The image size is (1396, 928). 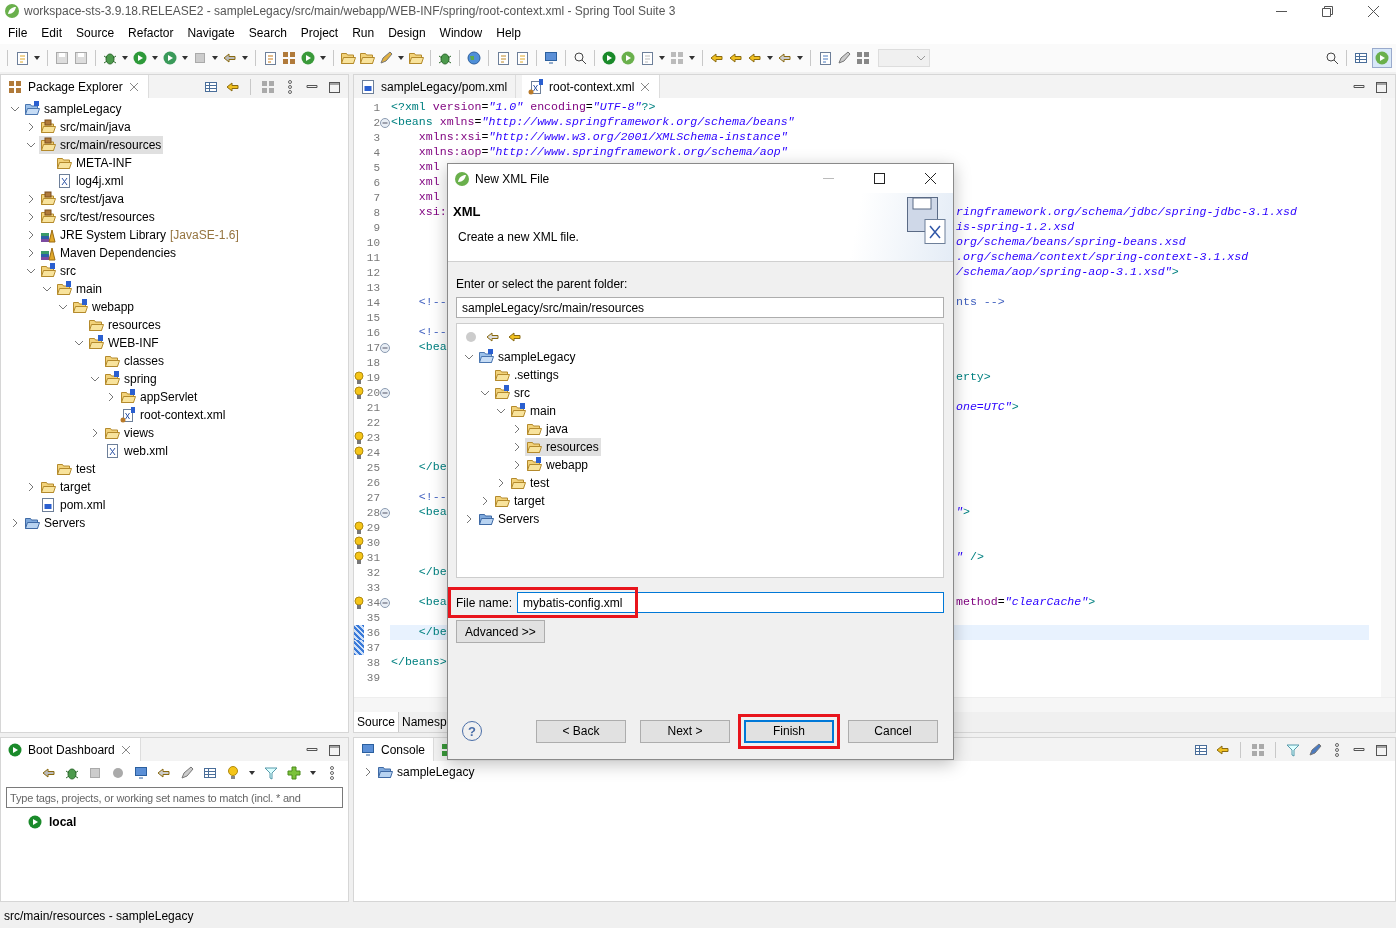 I want to click on debug-icon, so click(x=72, y=773).